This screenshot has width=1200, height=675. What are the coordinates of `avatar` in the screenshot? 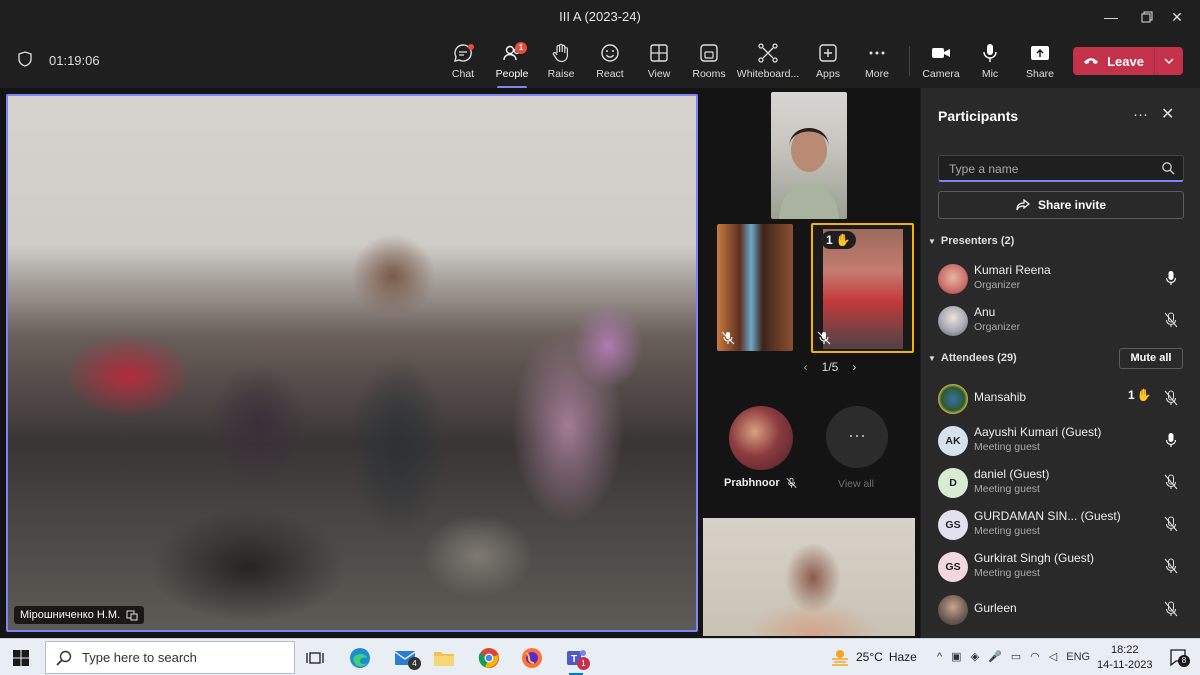 It's located at (953, 399).